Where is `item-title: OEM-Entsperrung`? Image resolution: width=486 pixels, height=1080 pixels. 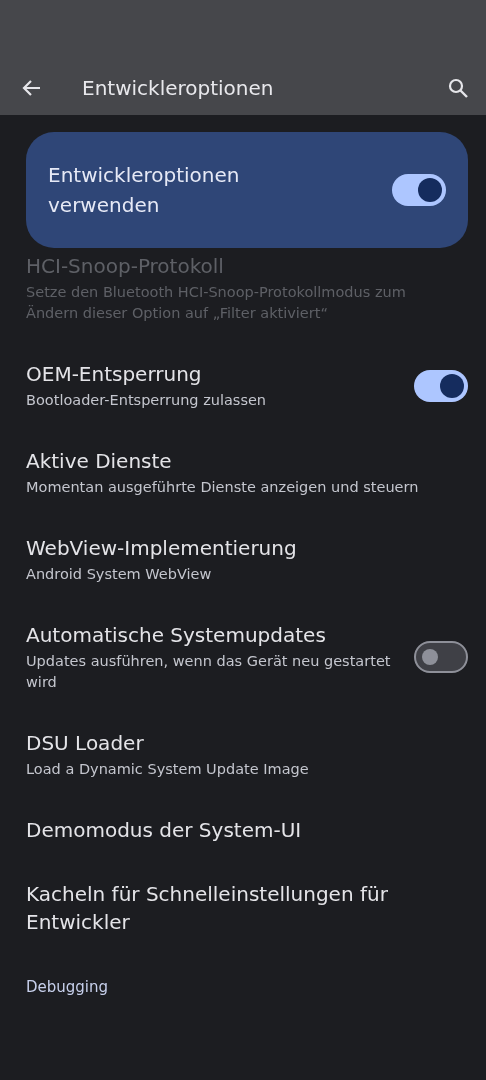 item-title: OEM-Entsperrung is located at coordinates (114, 374).